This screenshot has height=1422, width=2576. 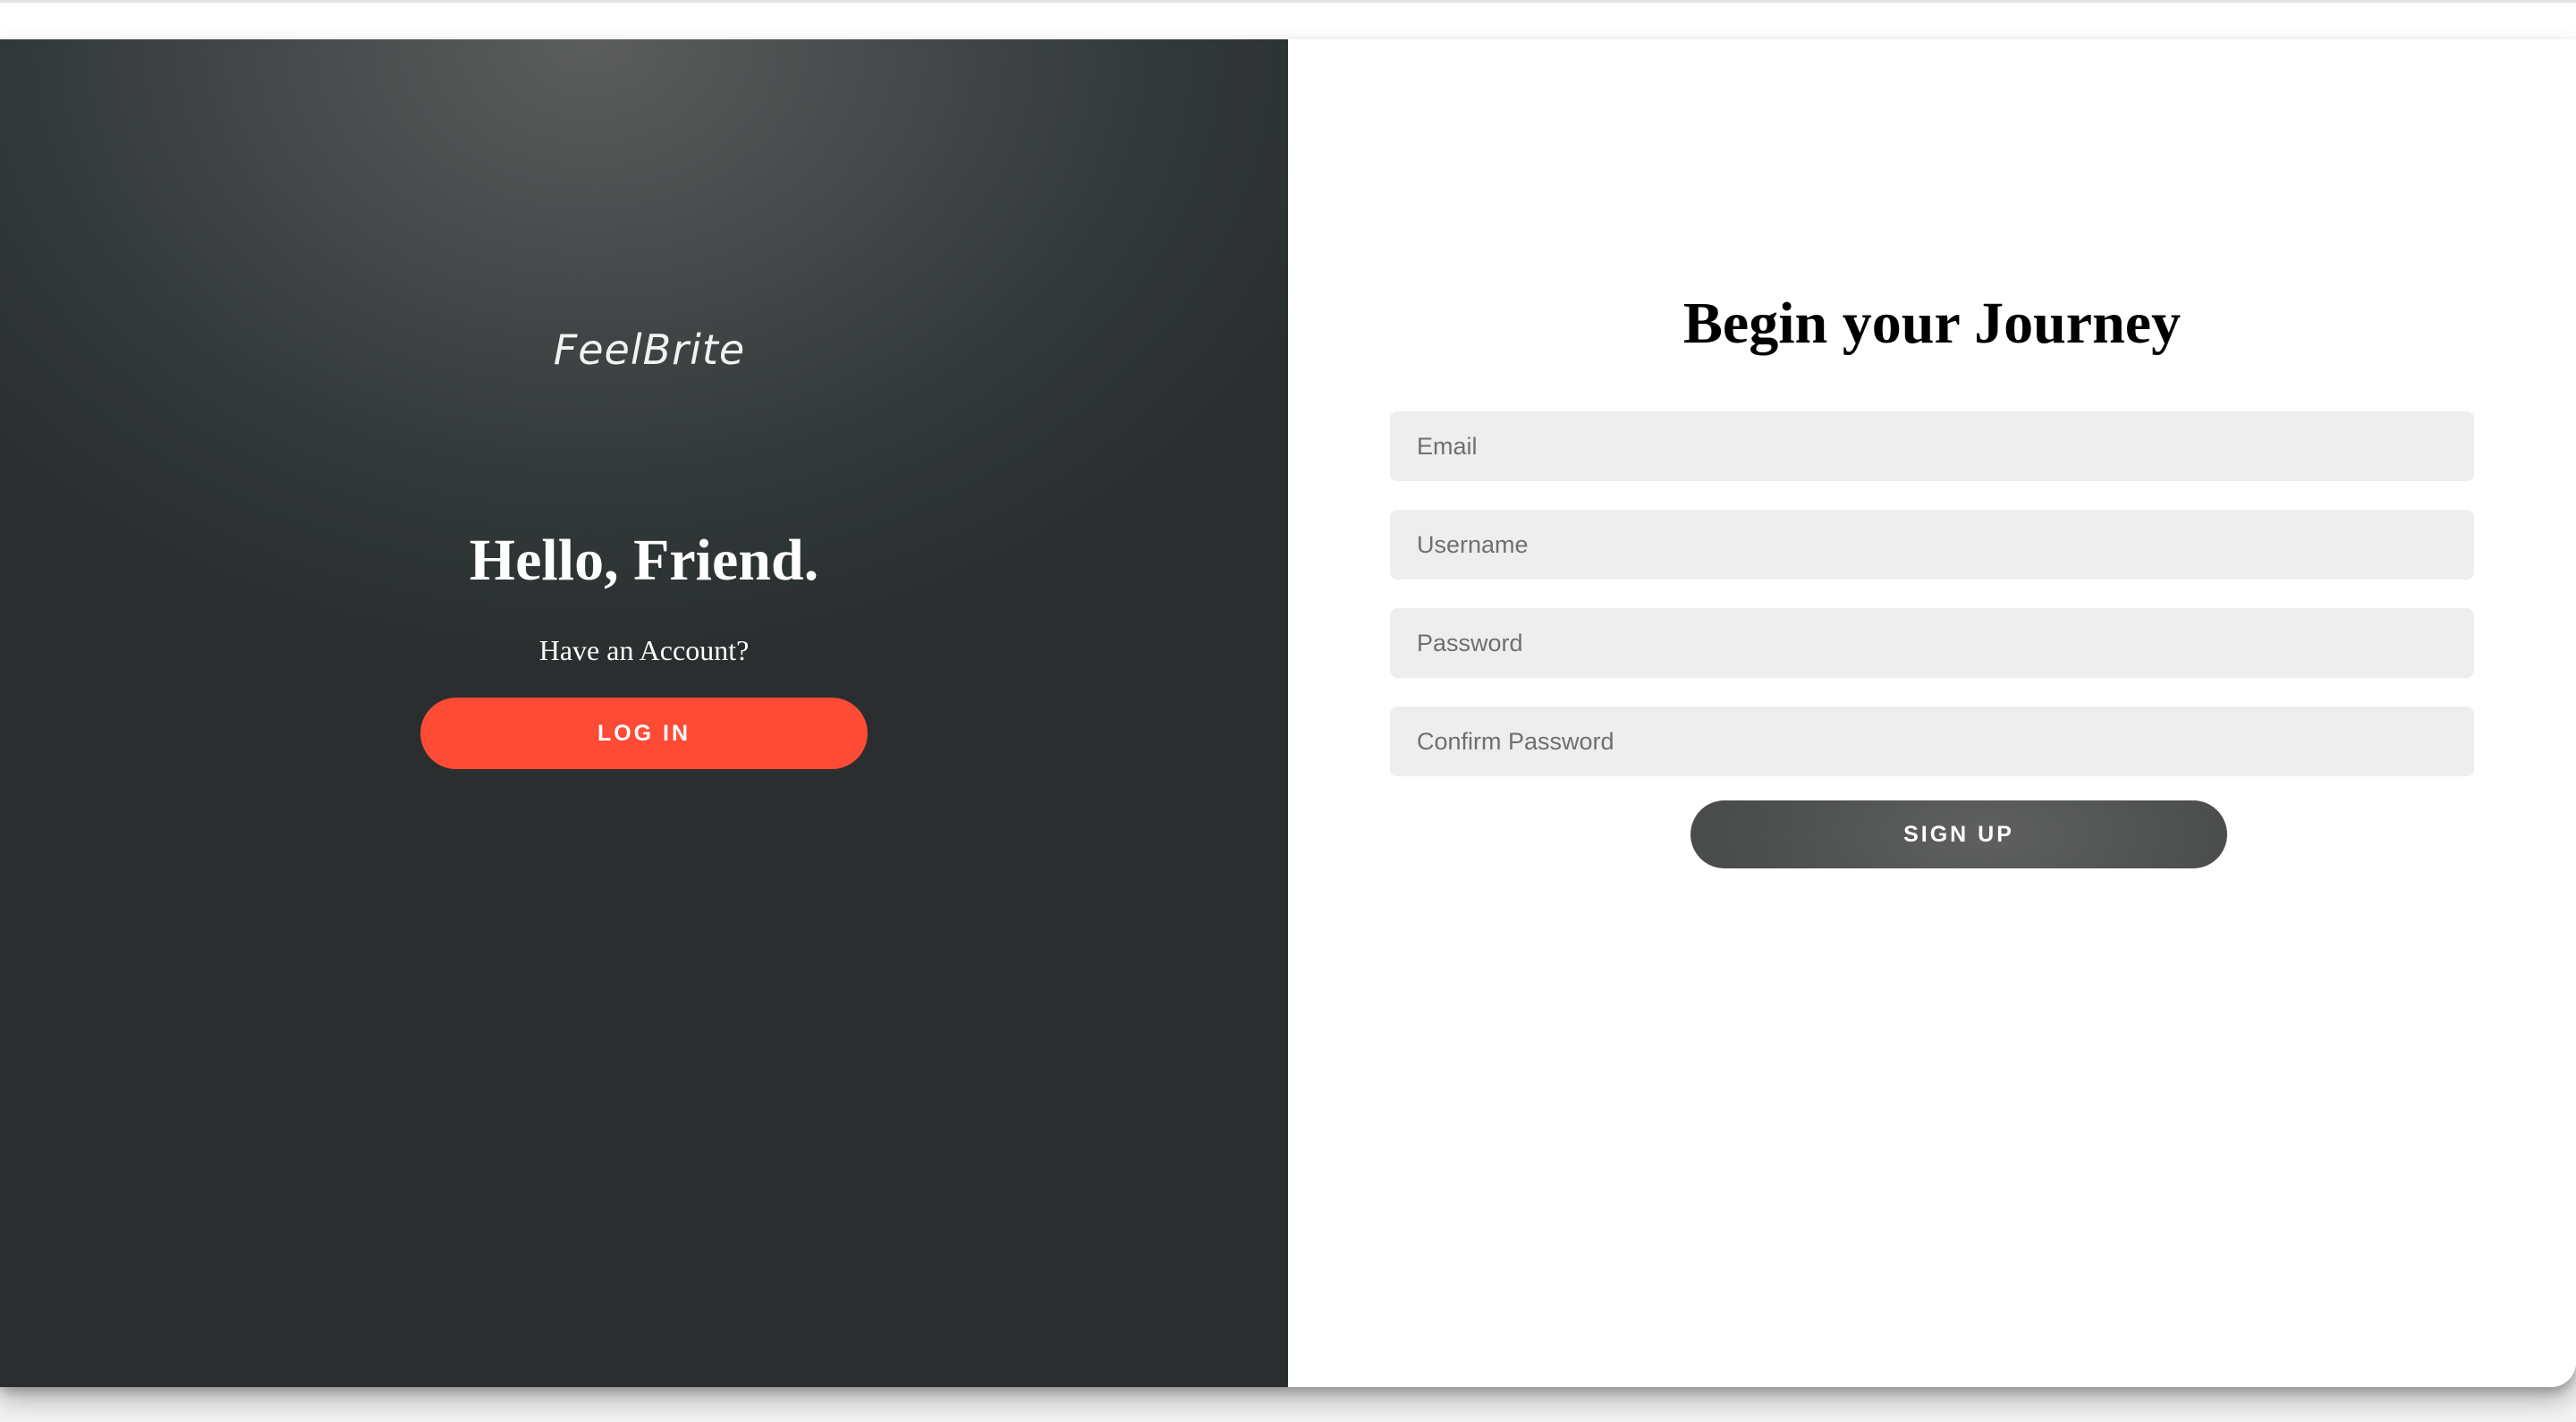 What do you see at coordinates (1932, 323) in the screenshot?
I see `signup-title: Begin your Journey` at bounding box center [1932, 323].